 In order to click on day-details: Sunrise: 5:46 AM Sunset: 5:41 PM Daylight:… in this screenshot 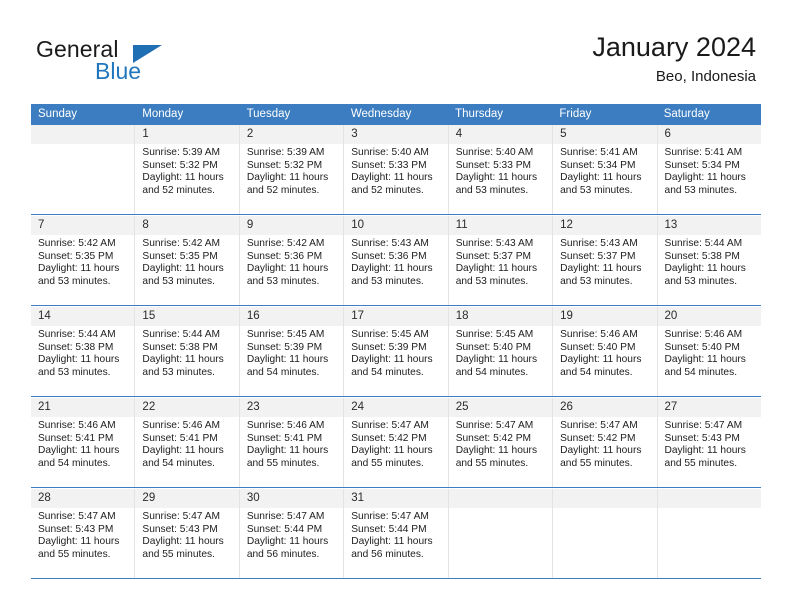, I will do `click(186, 443)`.